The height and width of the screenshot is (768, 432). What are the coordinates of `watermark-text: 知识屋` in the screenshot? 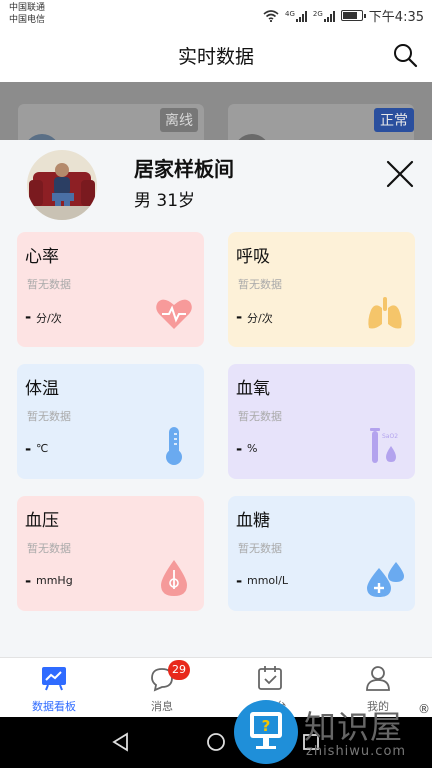 It's located at (354, 727).